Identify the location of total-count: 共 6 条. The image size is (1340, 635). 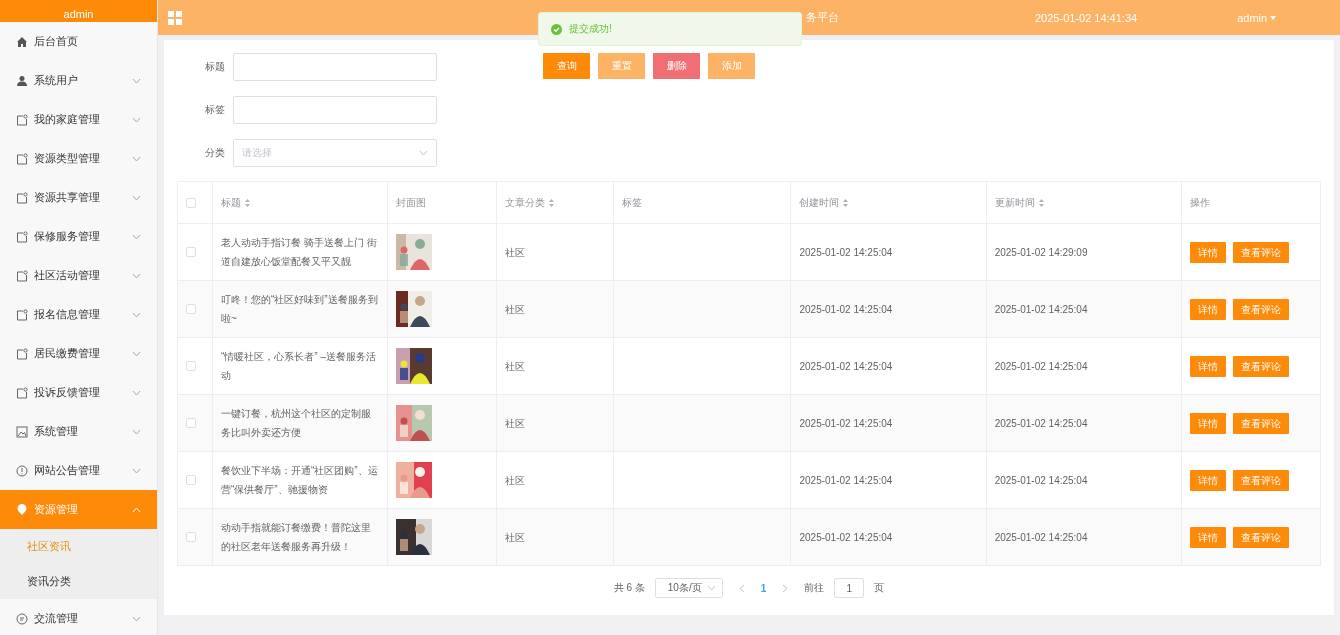
(629, 588).